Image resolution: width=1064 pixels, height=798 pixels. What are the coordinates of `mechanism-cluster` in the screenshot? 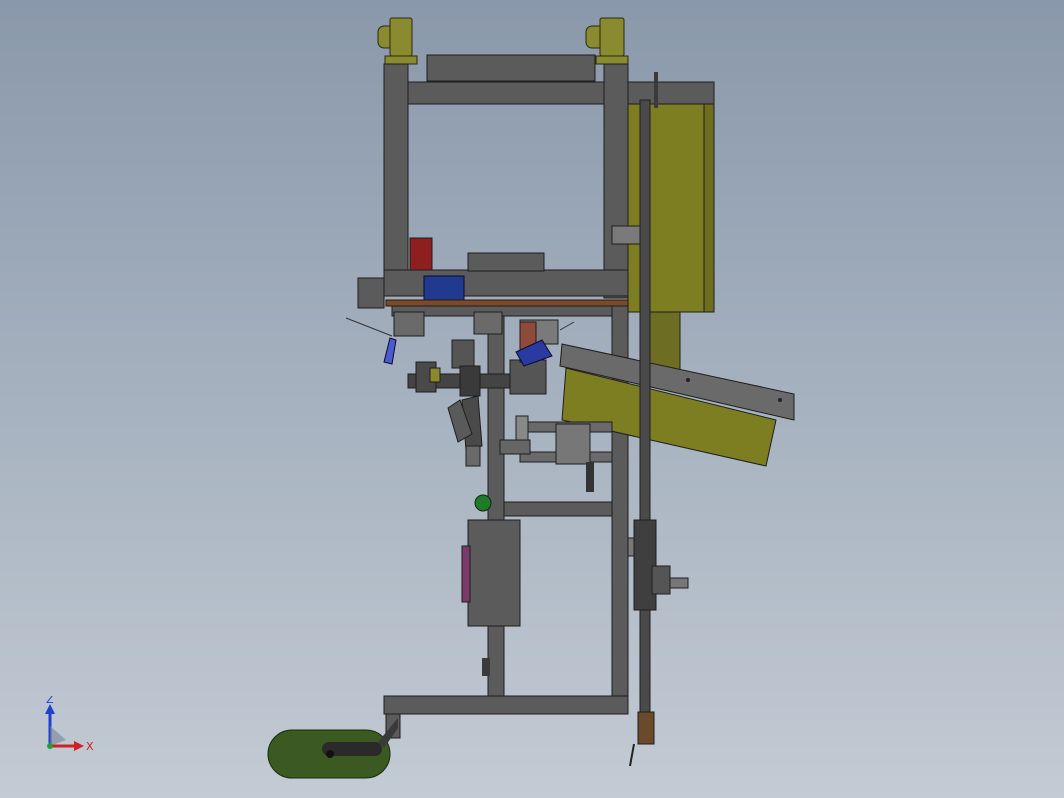 It's located at (460, 389).